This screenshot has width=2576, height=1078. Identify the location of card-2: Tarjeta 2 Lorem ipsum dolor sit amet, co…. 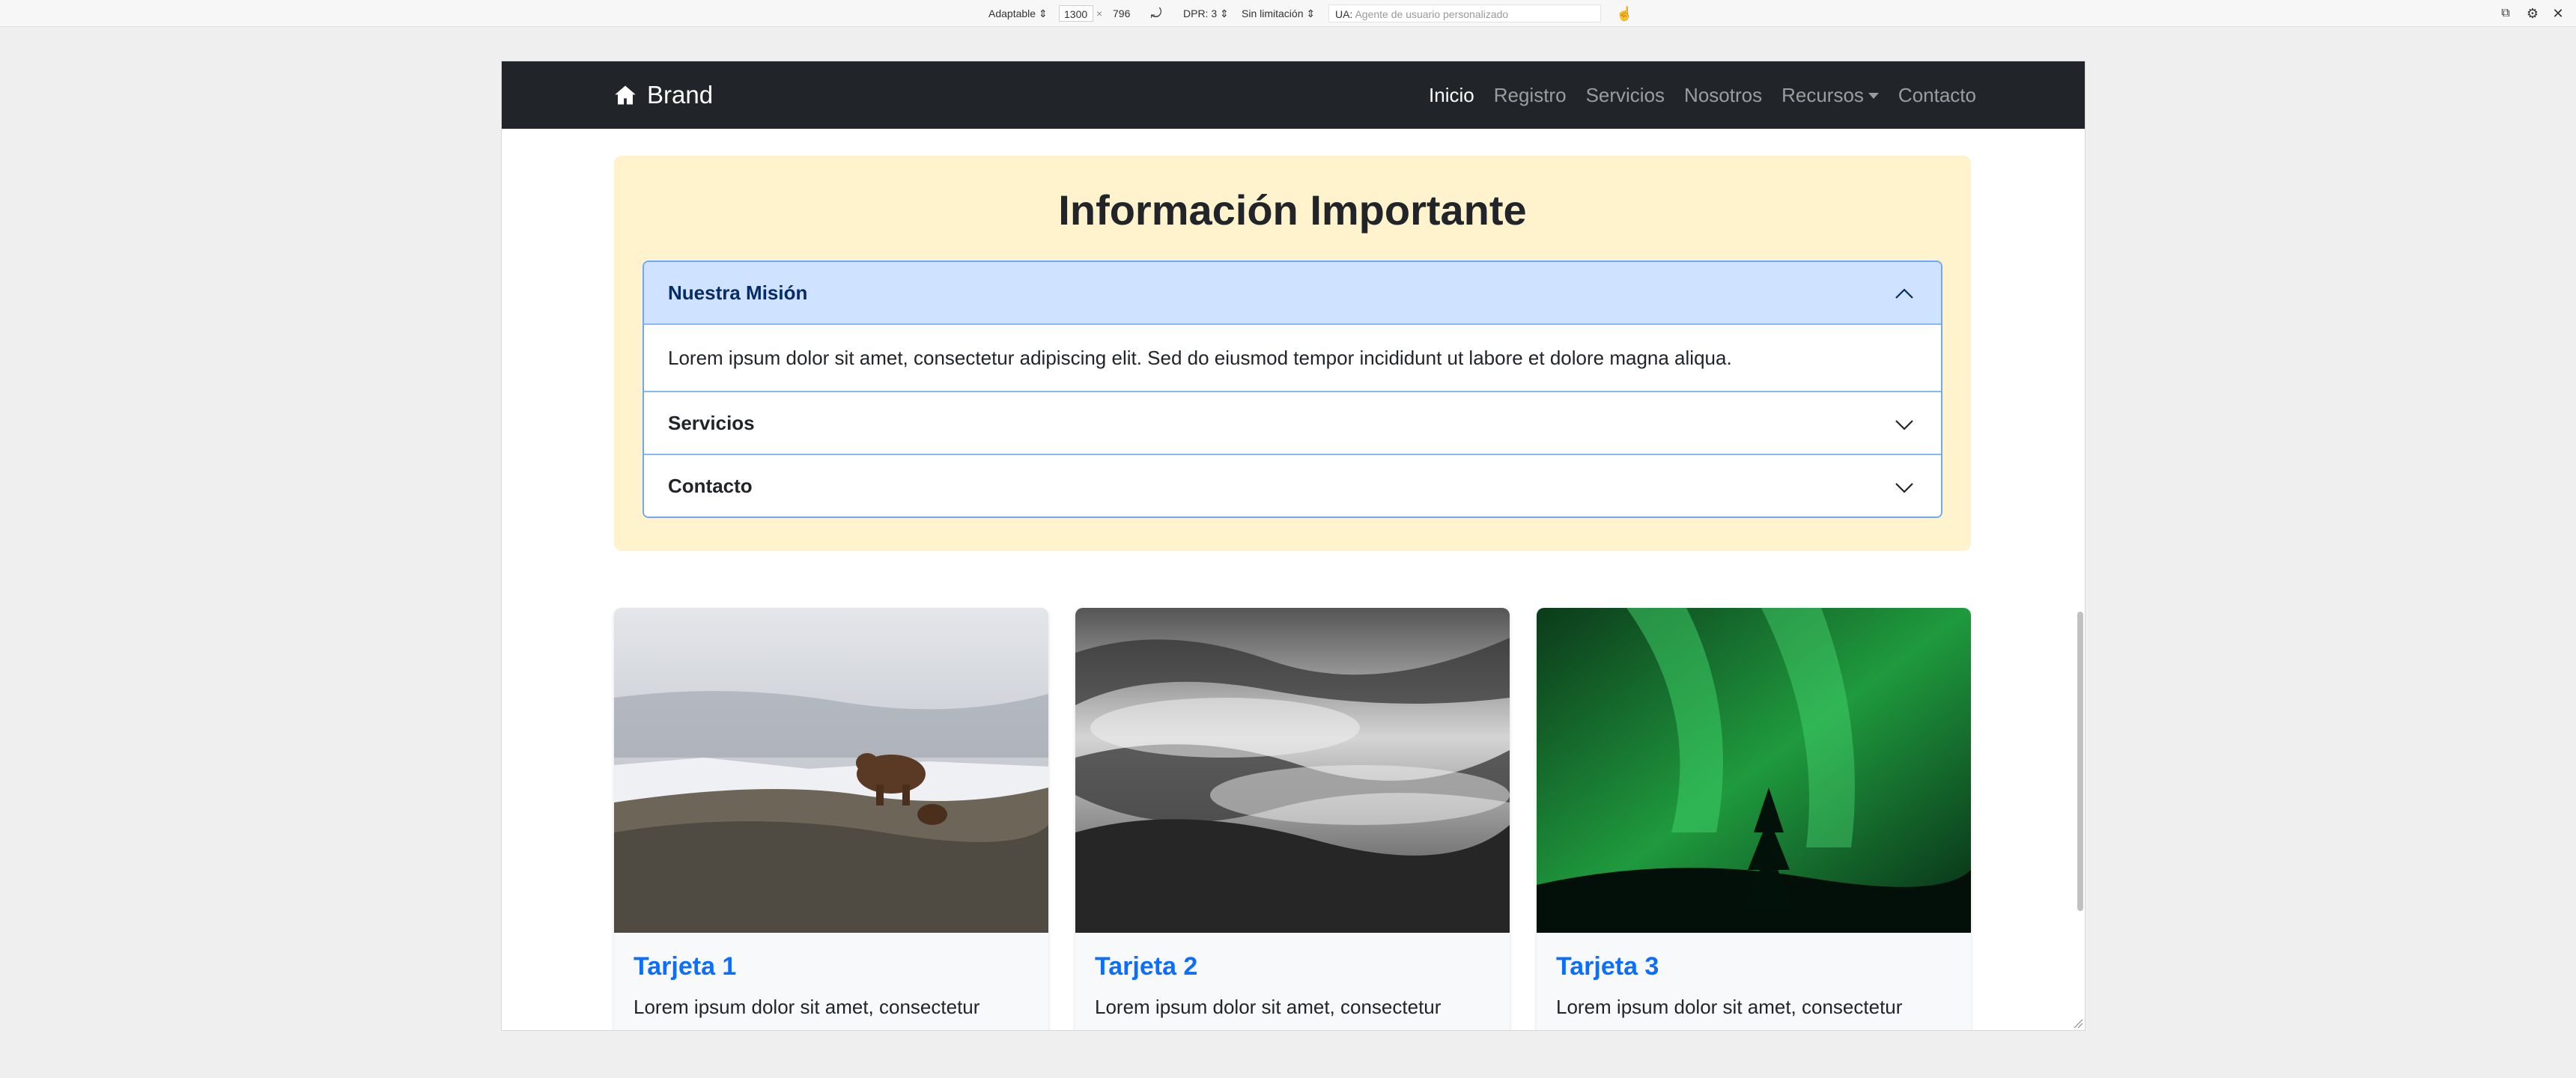
(1292, 819).